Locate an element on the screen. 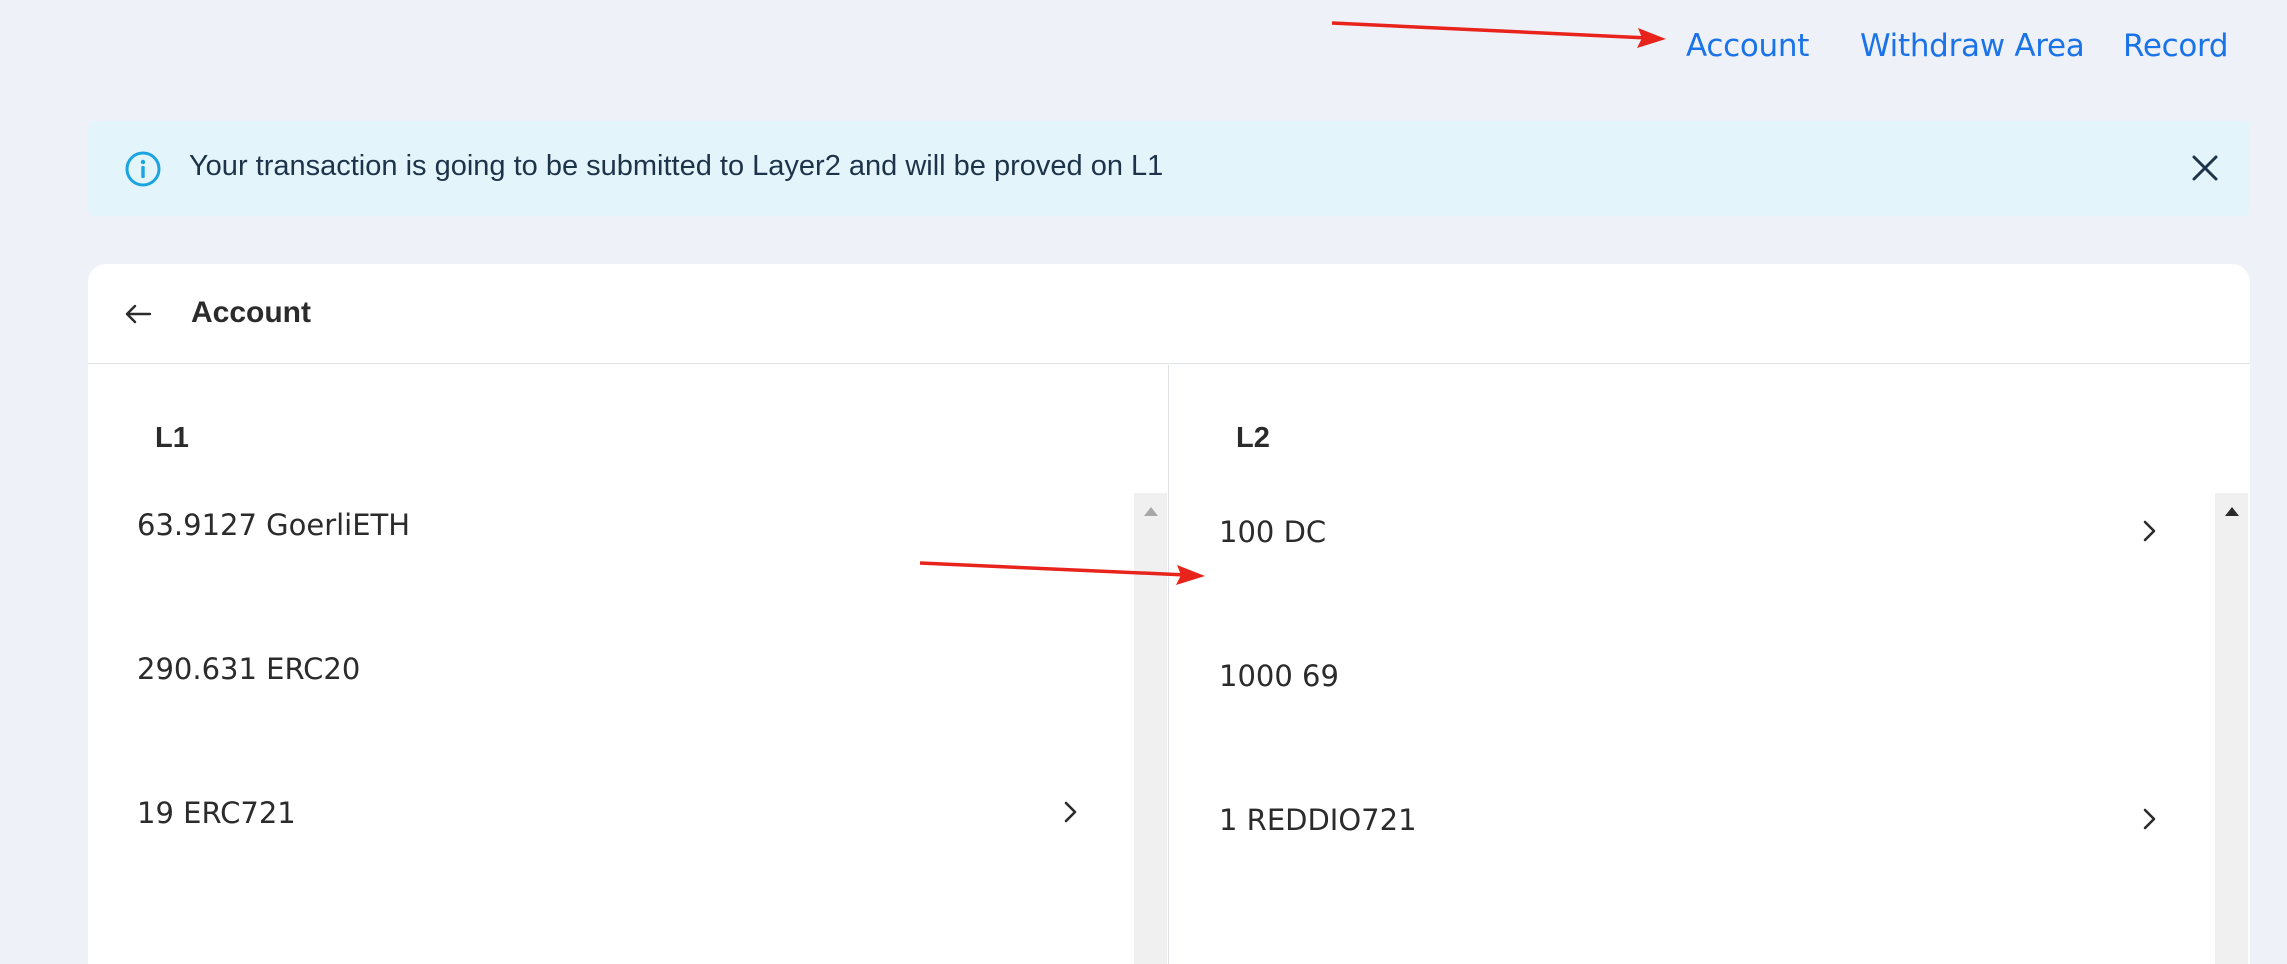  l2-item-label: 1000 69 is located at coordinates (1279, 676).